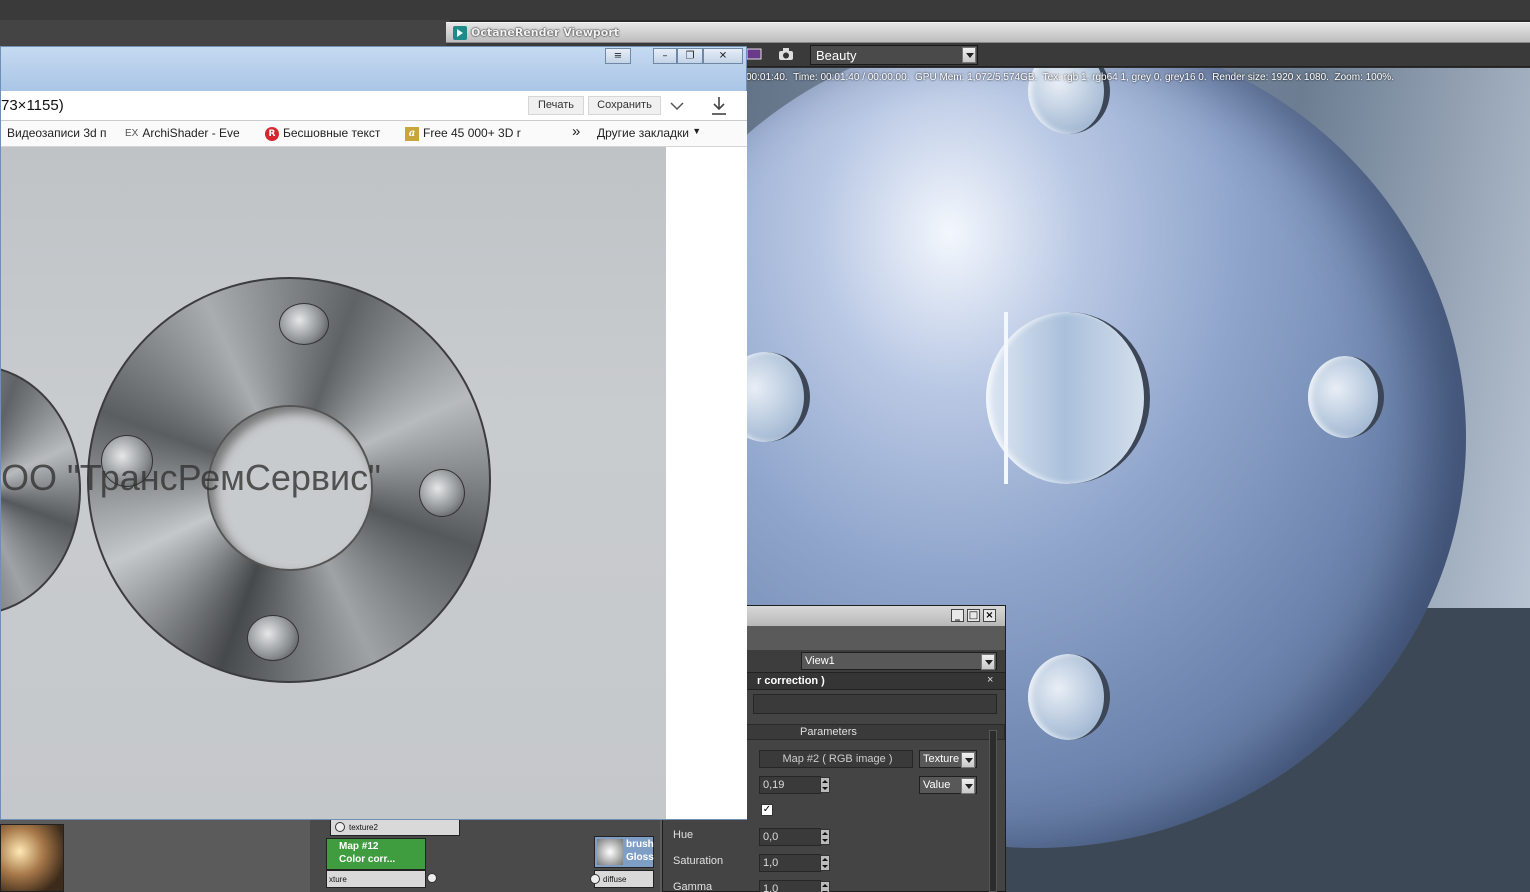 The height and width of the screenshot is (892, 1530). Describe the element at coordinates (767, 810) in the screenshot. I see `enable-checkbox: ✓` at that location.